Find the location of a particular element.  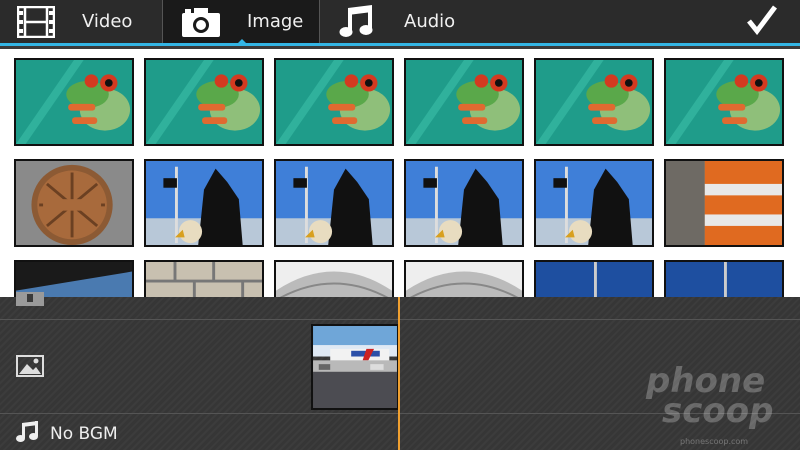

checkmark-icon is located at coordinates (762, 22).